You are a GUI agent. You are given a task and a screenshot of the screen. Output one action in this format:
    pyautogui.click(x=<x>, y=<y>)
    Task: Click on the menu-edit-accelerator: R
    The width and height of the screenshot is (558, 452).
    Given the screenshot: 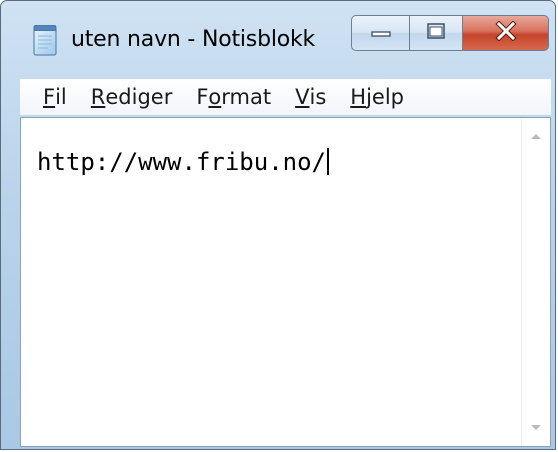 What is the action you would take?
    pyautogui.click(x=98, y=97)
    